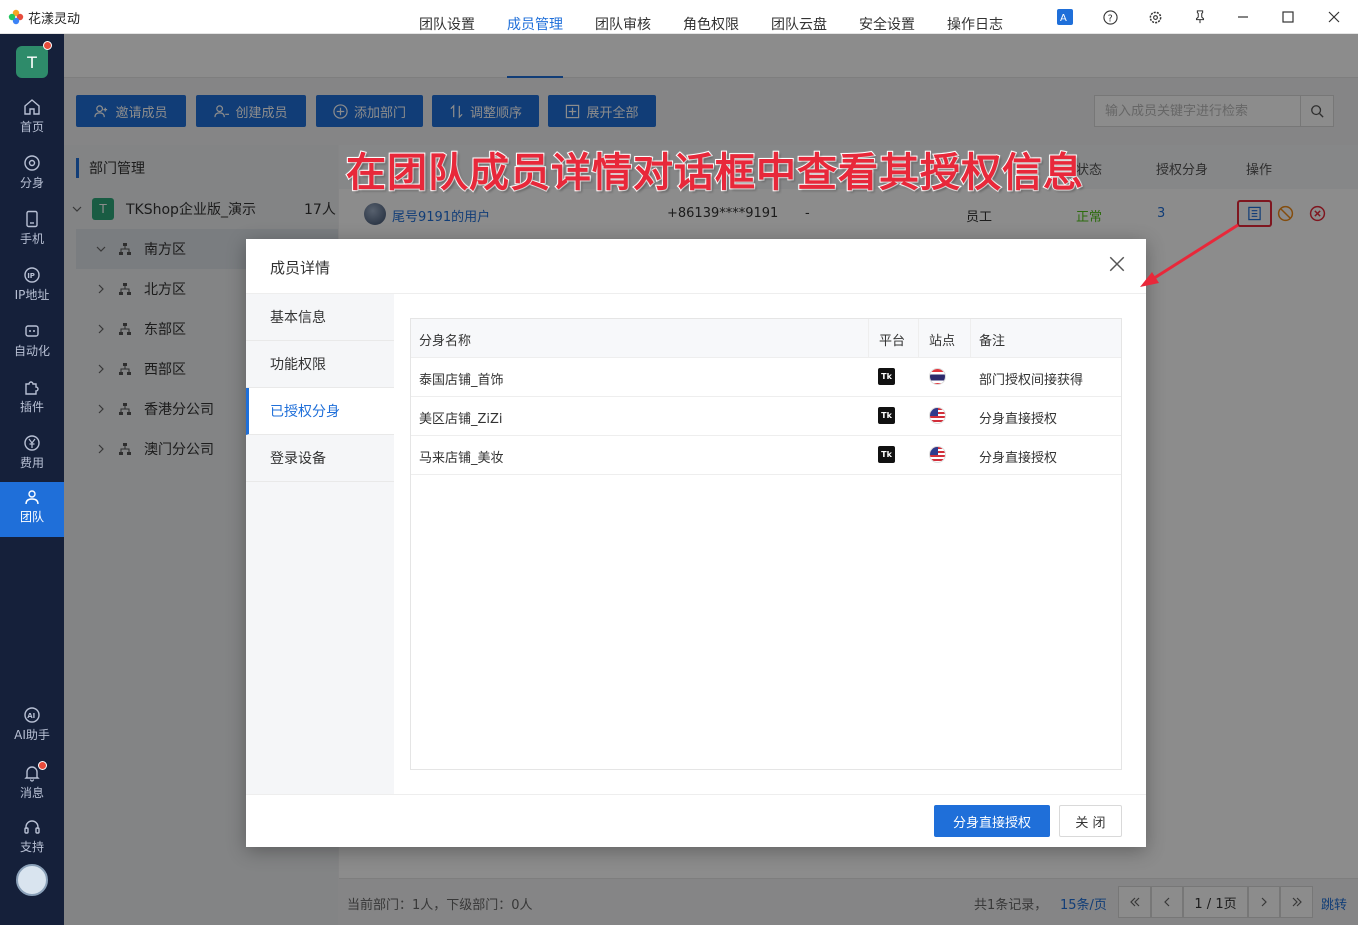 The height and width of the screenshot is (925, 1358). What do you see at coordinates (31, 793) in the screenshot?
I see `nav-messages-label: 消息` at bounding box center [31, 793].